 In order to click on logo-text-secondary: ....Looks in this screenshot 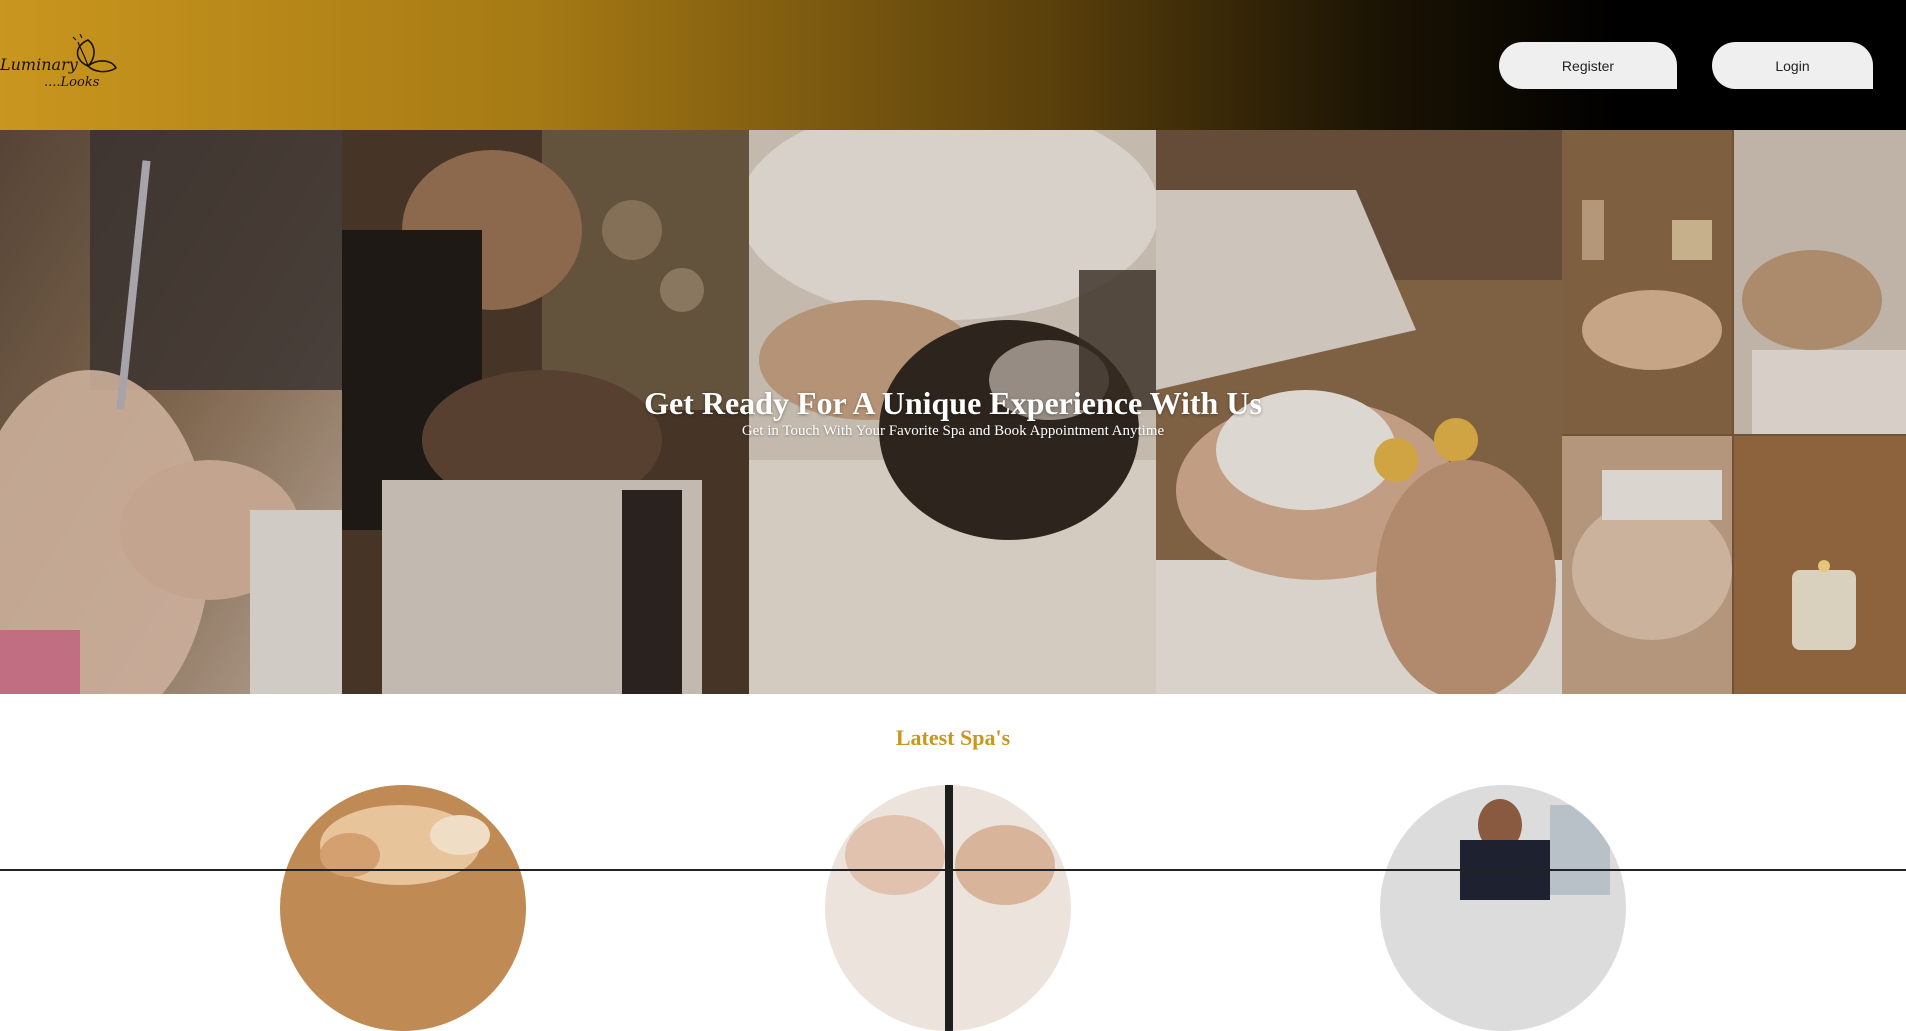, I will do `click(72, 82)`.